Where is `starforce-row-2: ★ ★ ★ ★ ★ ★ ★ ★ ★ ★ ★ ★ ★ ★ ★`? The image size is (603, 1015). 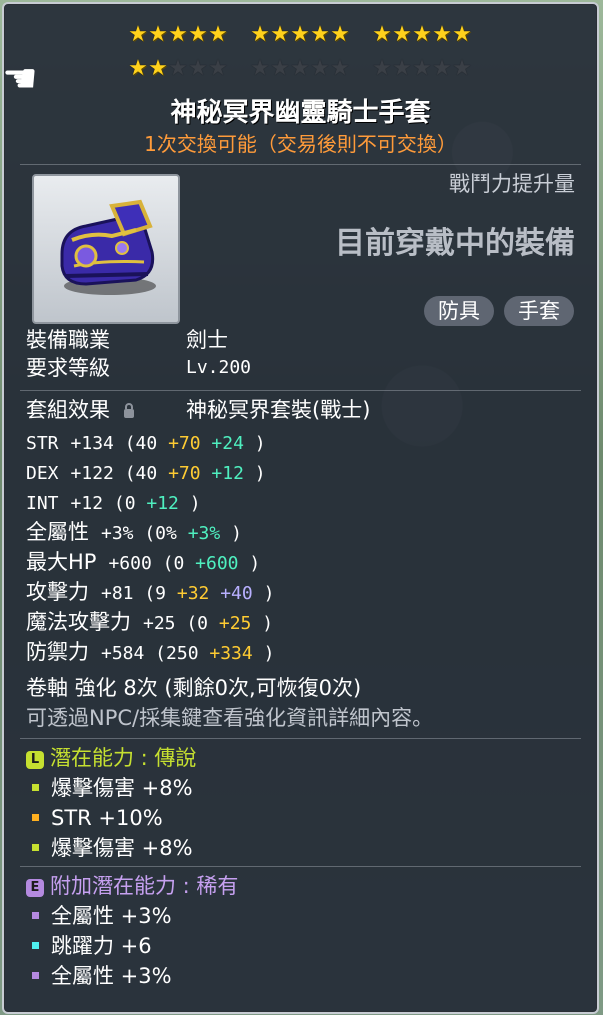
starforce-row-2: ★ ★ ★ ★ ★ ★ ★ ★ ★ ★ ★ ★ ★ ★ ★ is located at coordinates (311, 69).